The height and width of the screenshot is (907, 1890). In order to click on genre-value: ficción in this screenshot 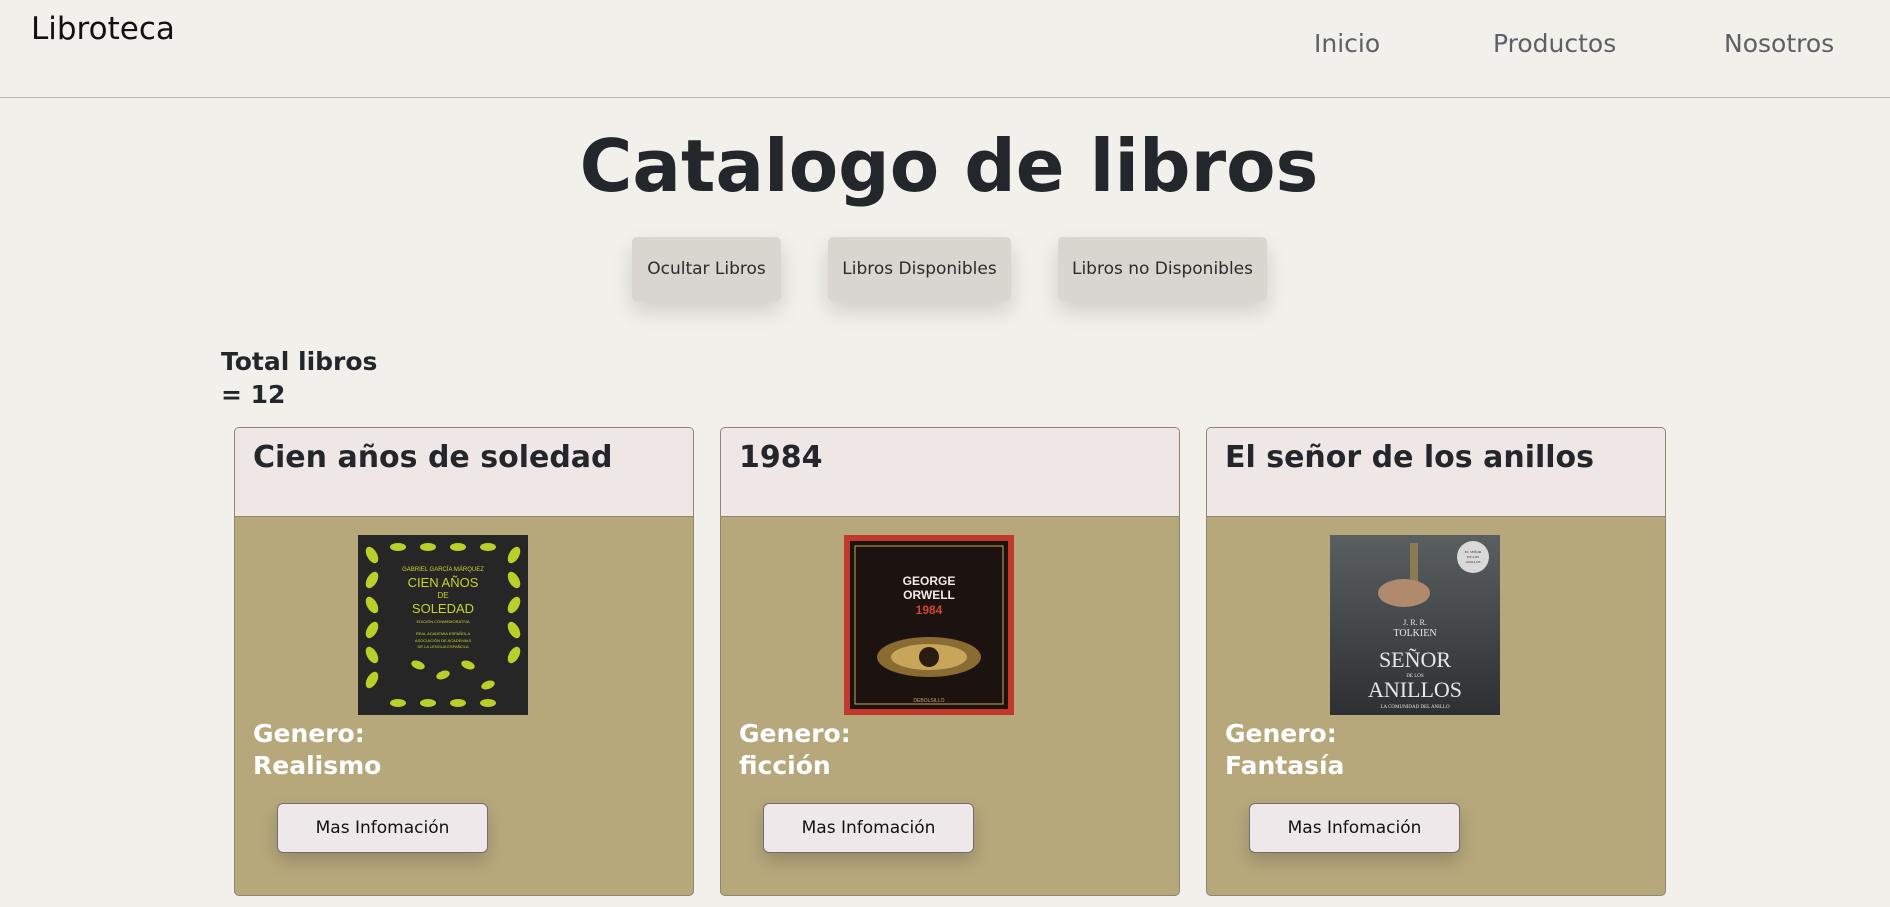, I will do `click(785, 765)`.